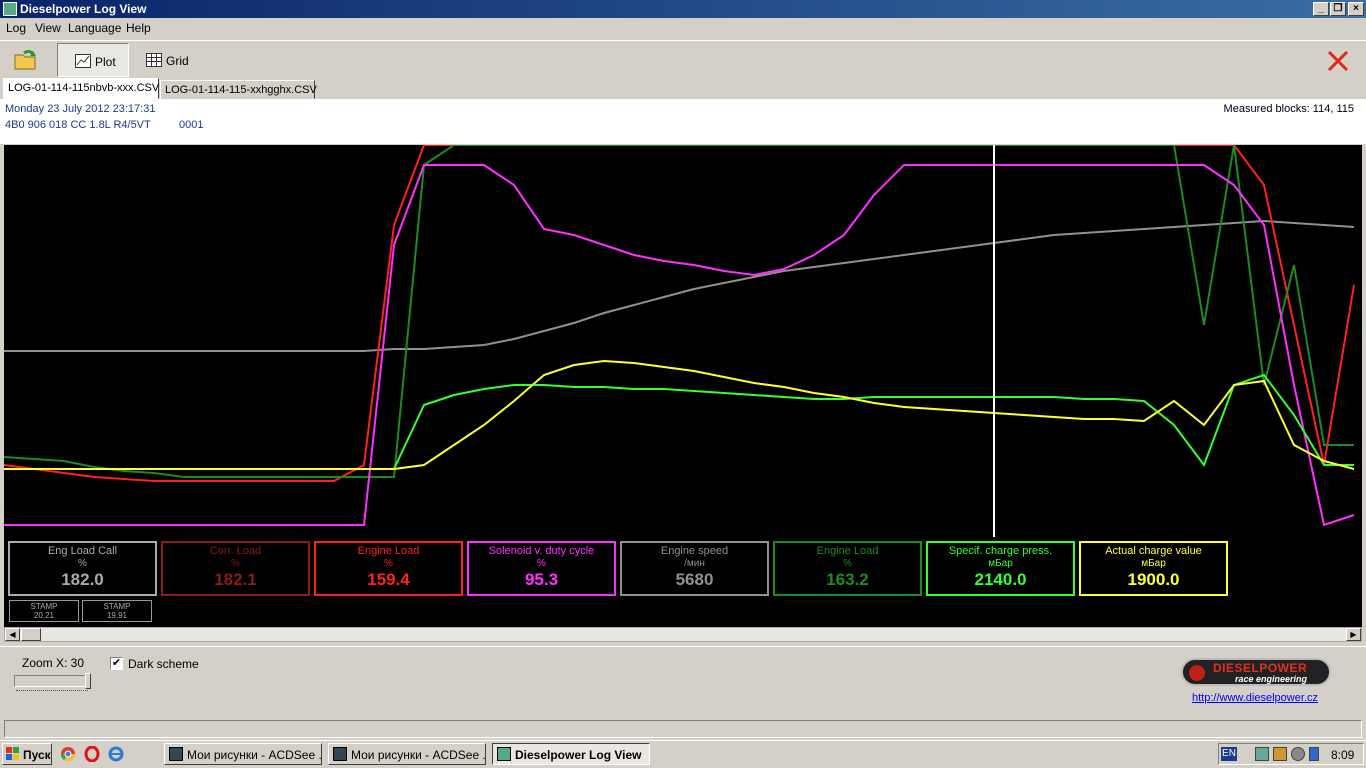 The width and height of the screenshot is (1366, 768). I want to click on ecu-code: 0001, so click(191, 125).